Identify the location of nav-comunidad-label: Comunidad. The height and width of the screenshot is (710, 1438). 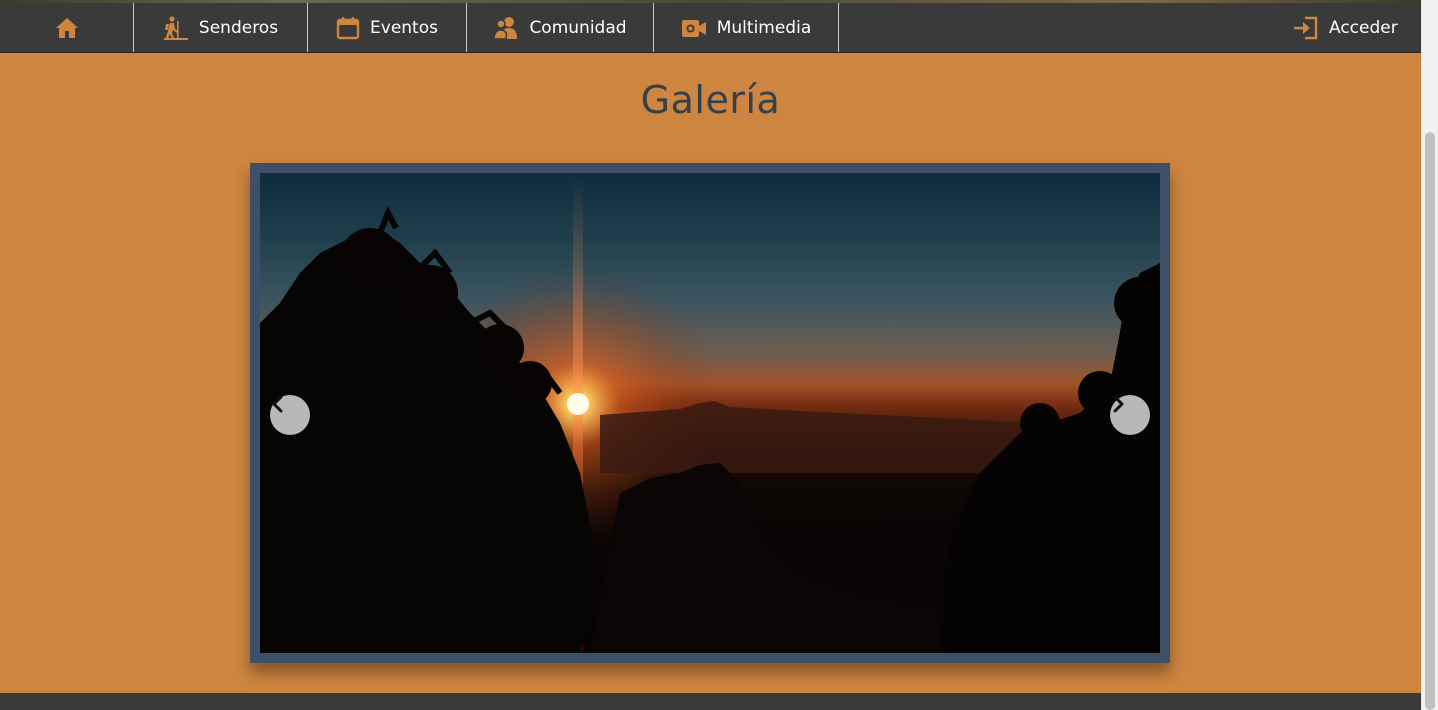
(578, 27).